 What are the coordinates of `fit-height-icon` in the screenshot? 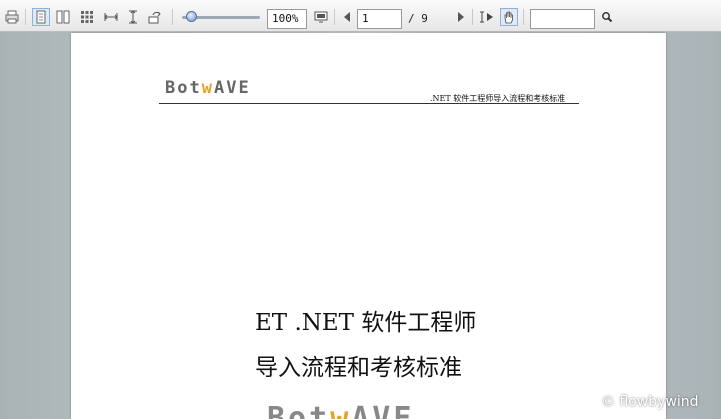 It's located at (133, 17).